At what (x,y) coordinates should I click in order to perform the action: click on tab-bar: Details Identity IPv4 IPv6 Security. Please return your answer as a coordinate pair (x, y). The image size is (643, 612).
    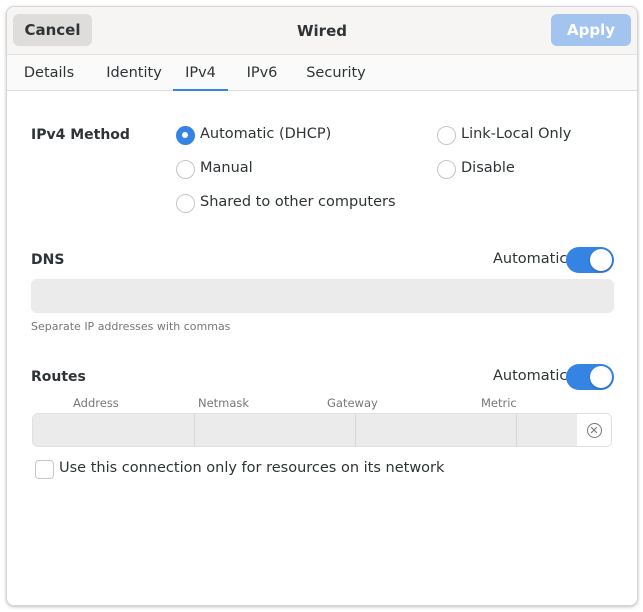
    Looking at the image, I should click on (322, 73).